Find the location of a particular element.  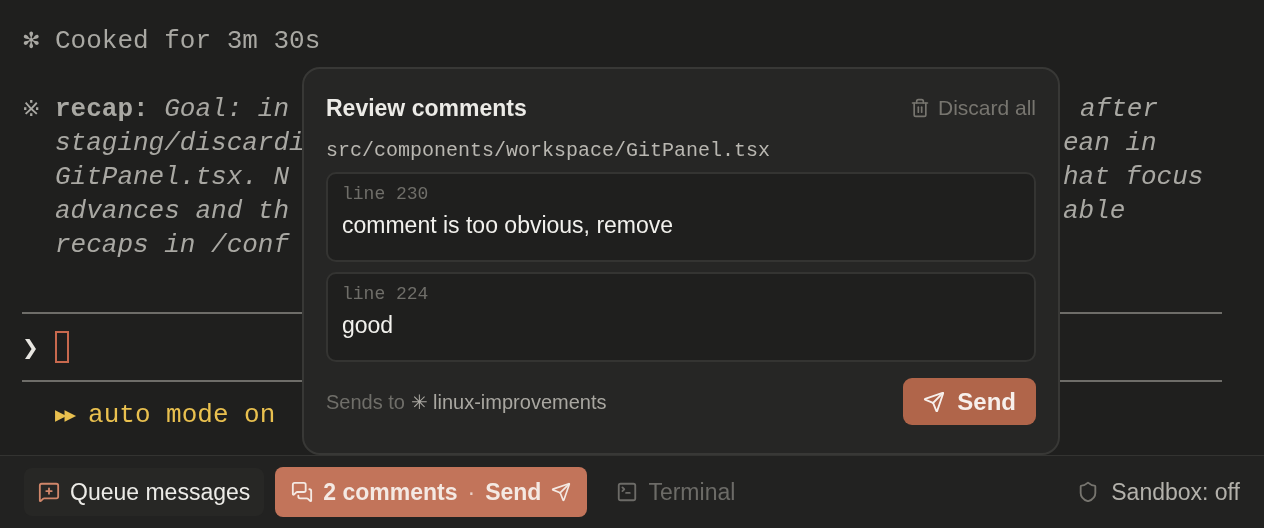

chat-bubbles-icon is located at coordinates (302, 492).